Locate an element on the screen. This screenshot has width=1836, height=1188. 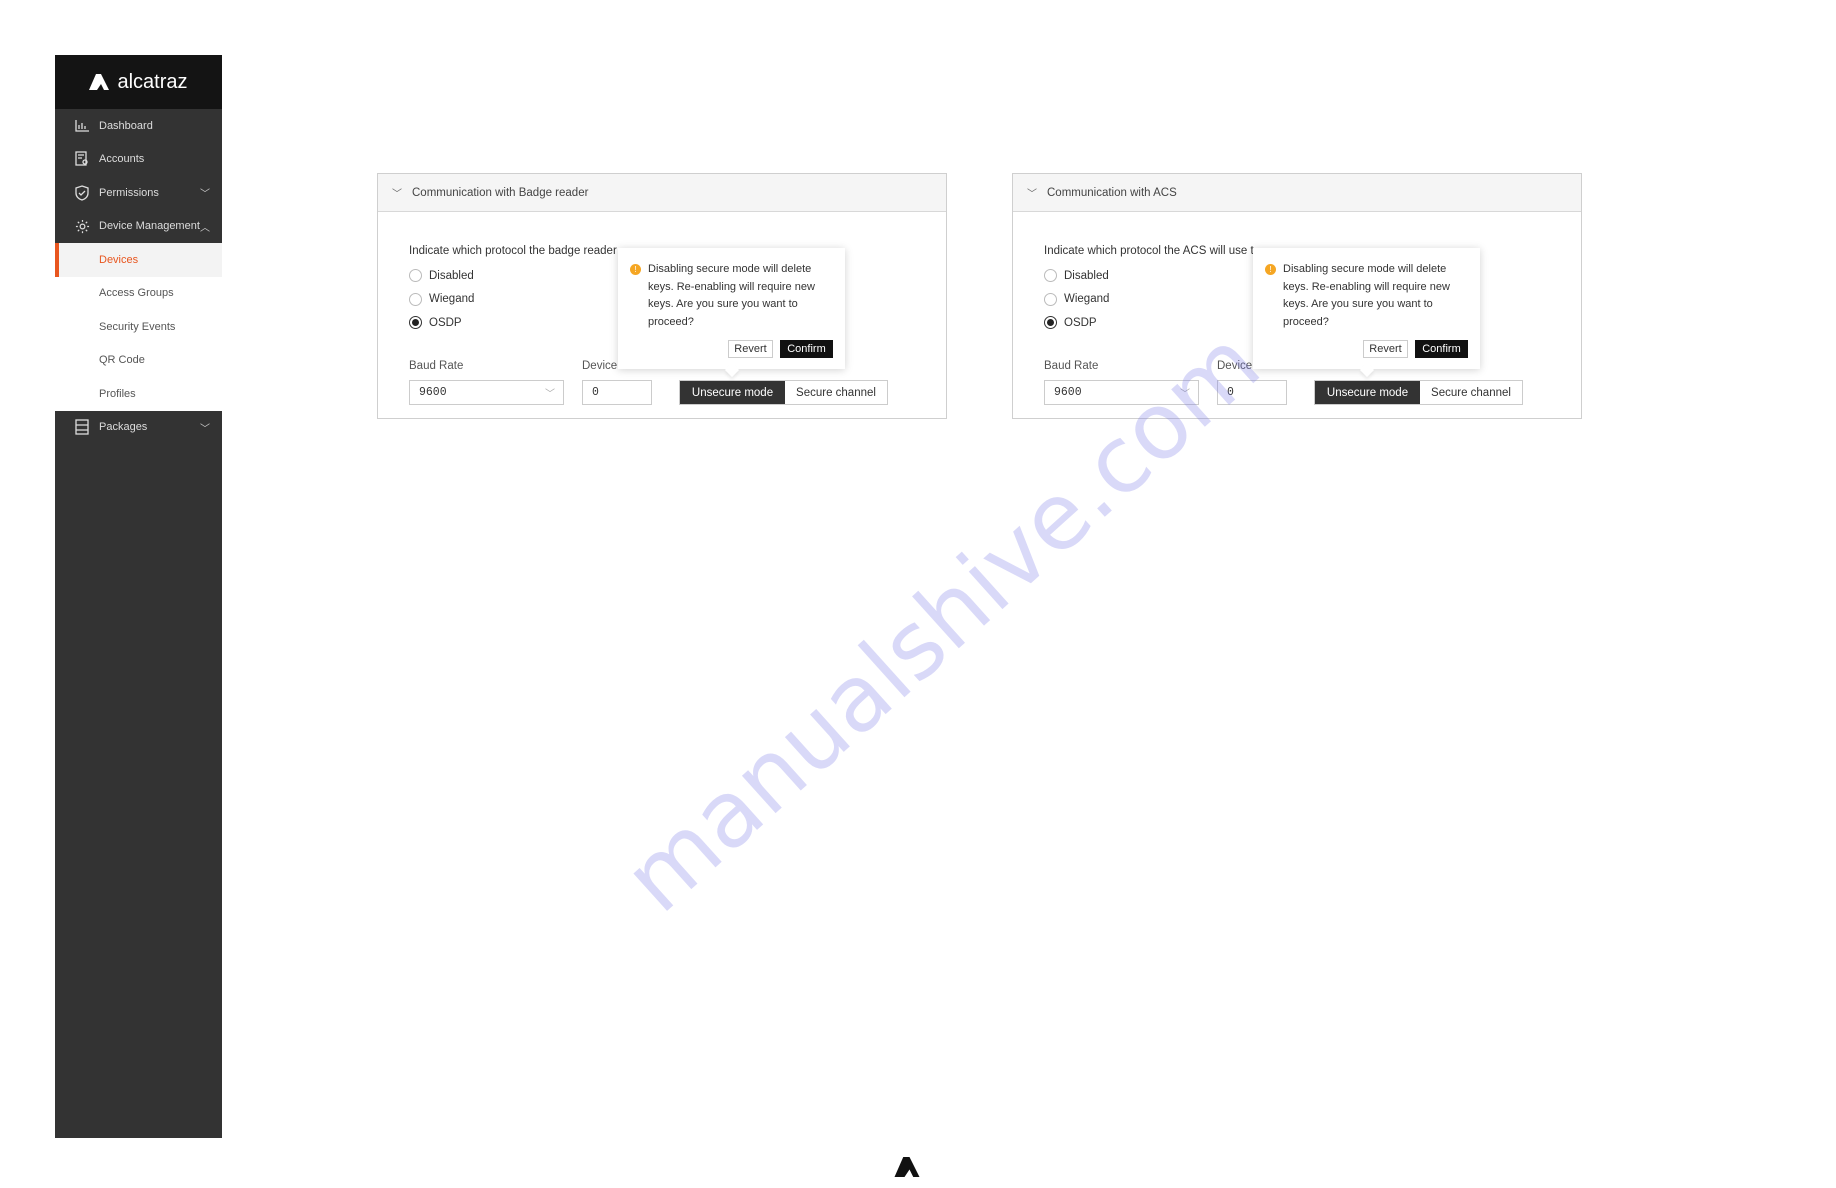
device-label: Device is located at coordinates (600, 366).